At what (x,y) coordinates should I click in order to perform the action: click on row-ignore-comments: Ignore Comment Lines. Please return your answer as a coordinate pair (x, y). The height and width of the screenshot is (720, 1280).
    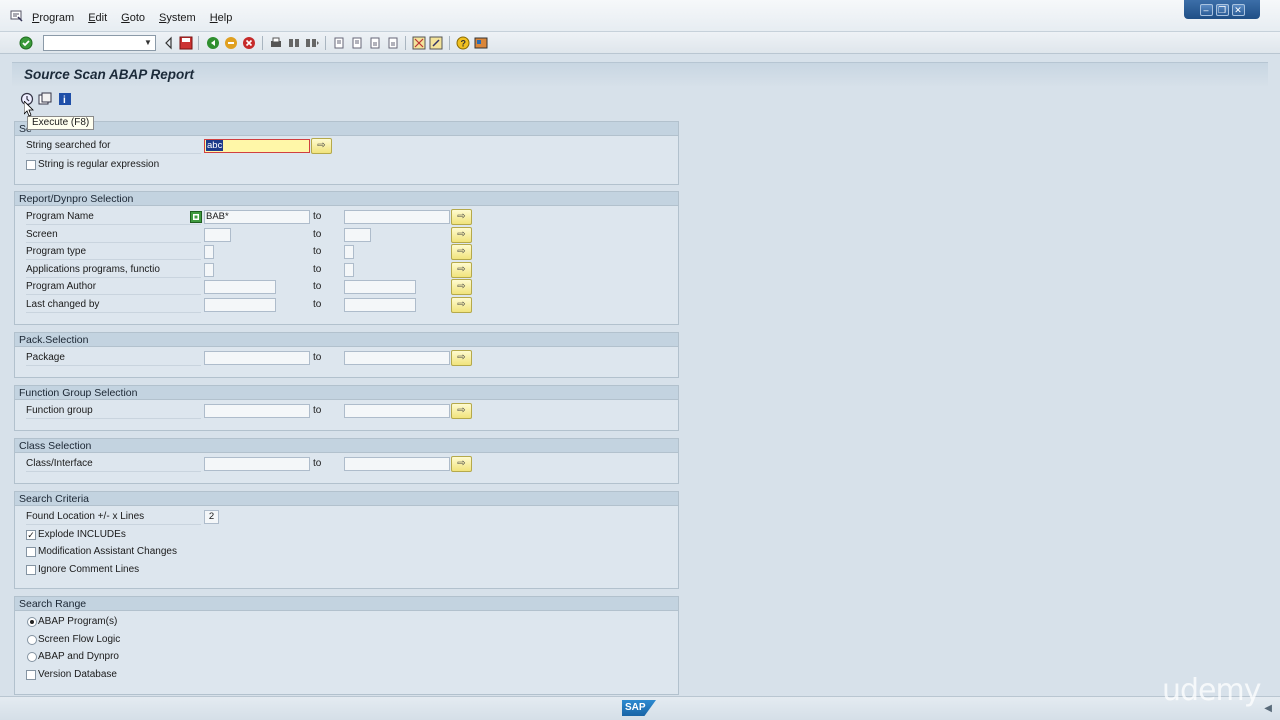
    Looking at the image, I should click on (346, 571).